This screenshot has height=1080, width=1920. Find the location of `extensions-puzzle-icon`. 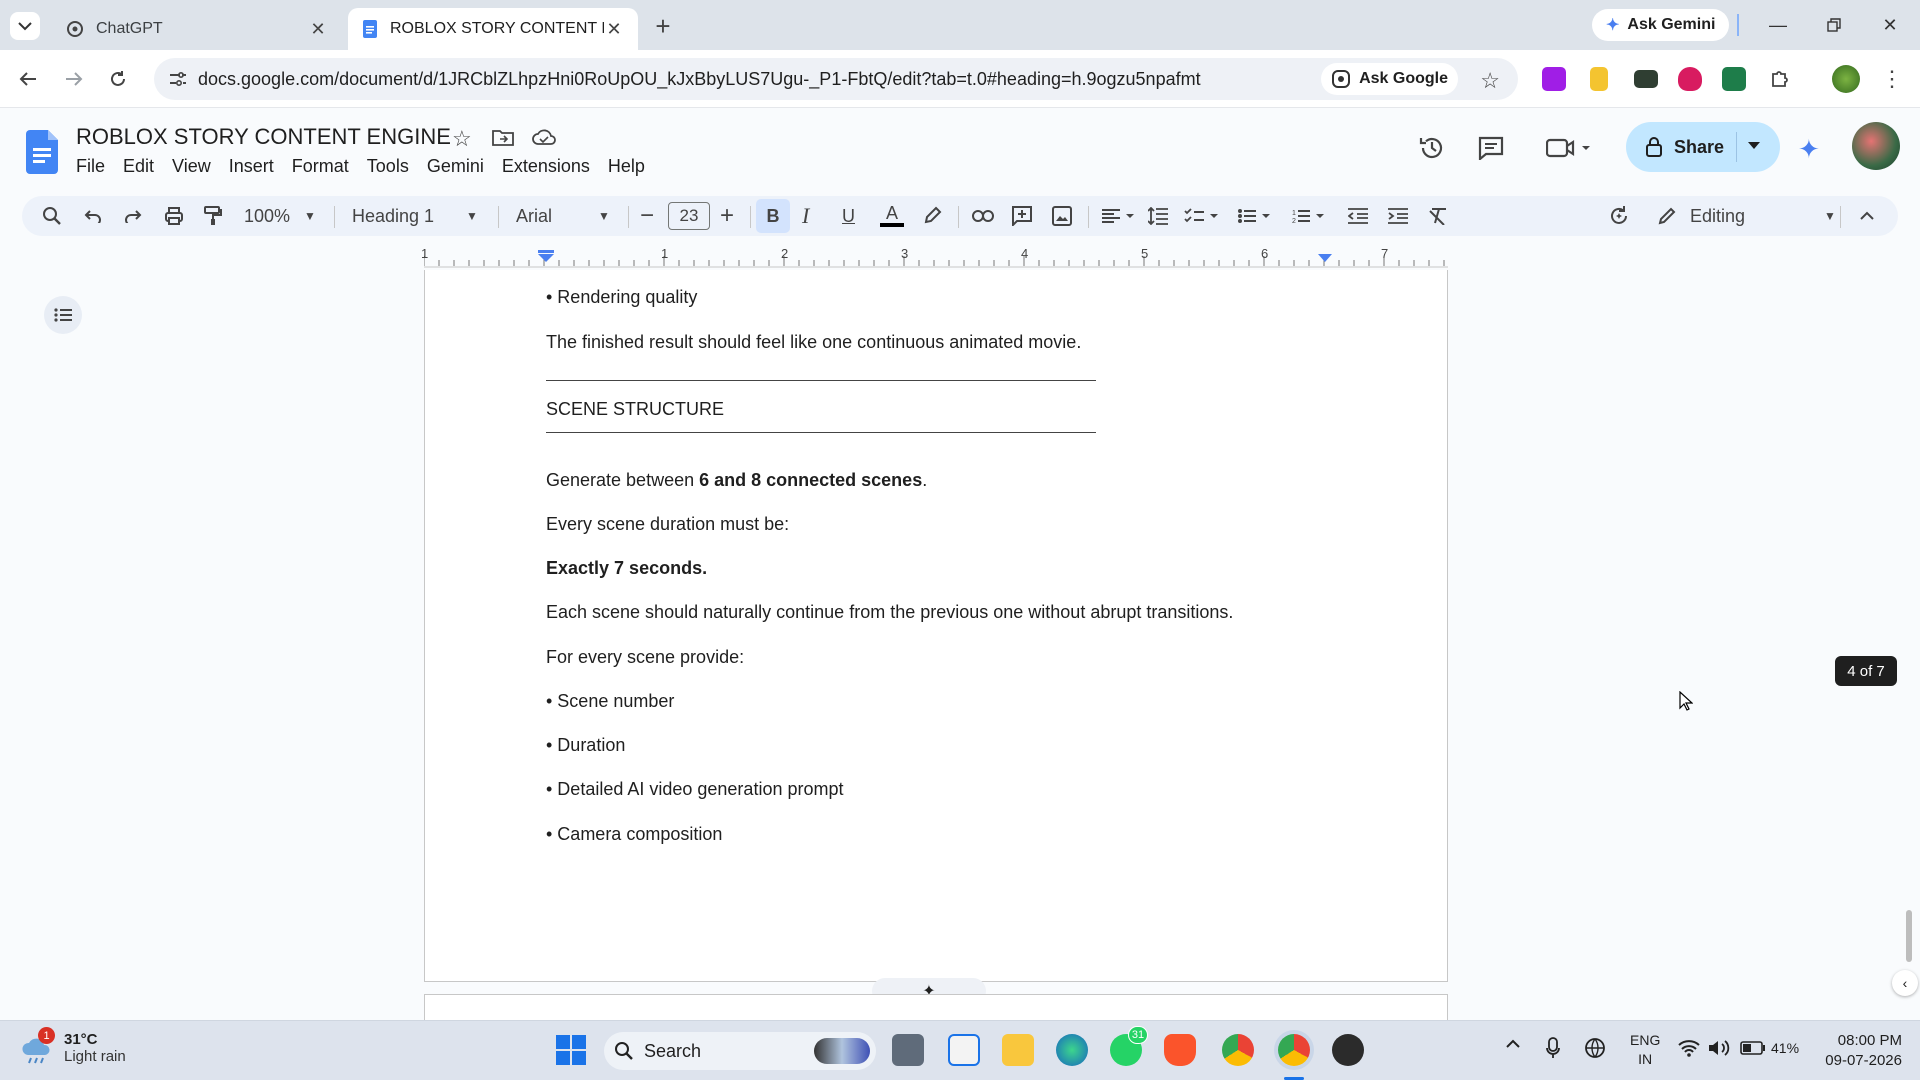

extensions-puzzle-icon is located at coordinates (1780, 79).